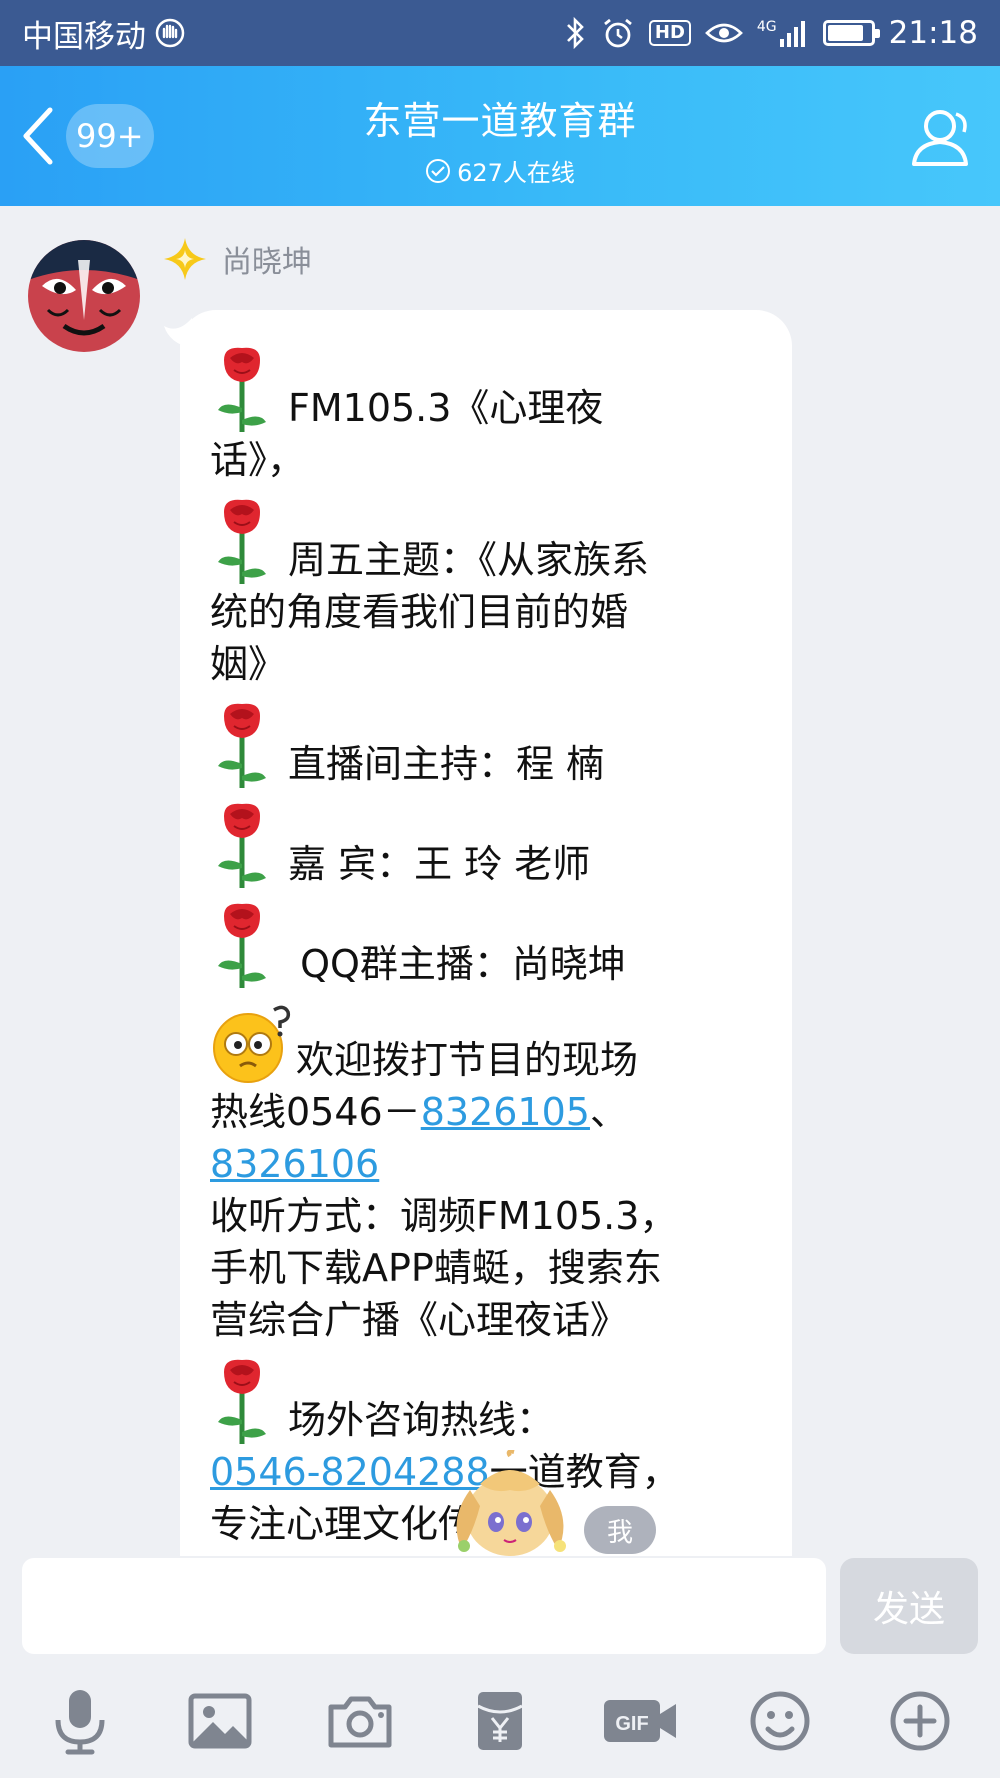  I want to click on back-button: 99+, so click(88, 136).